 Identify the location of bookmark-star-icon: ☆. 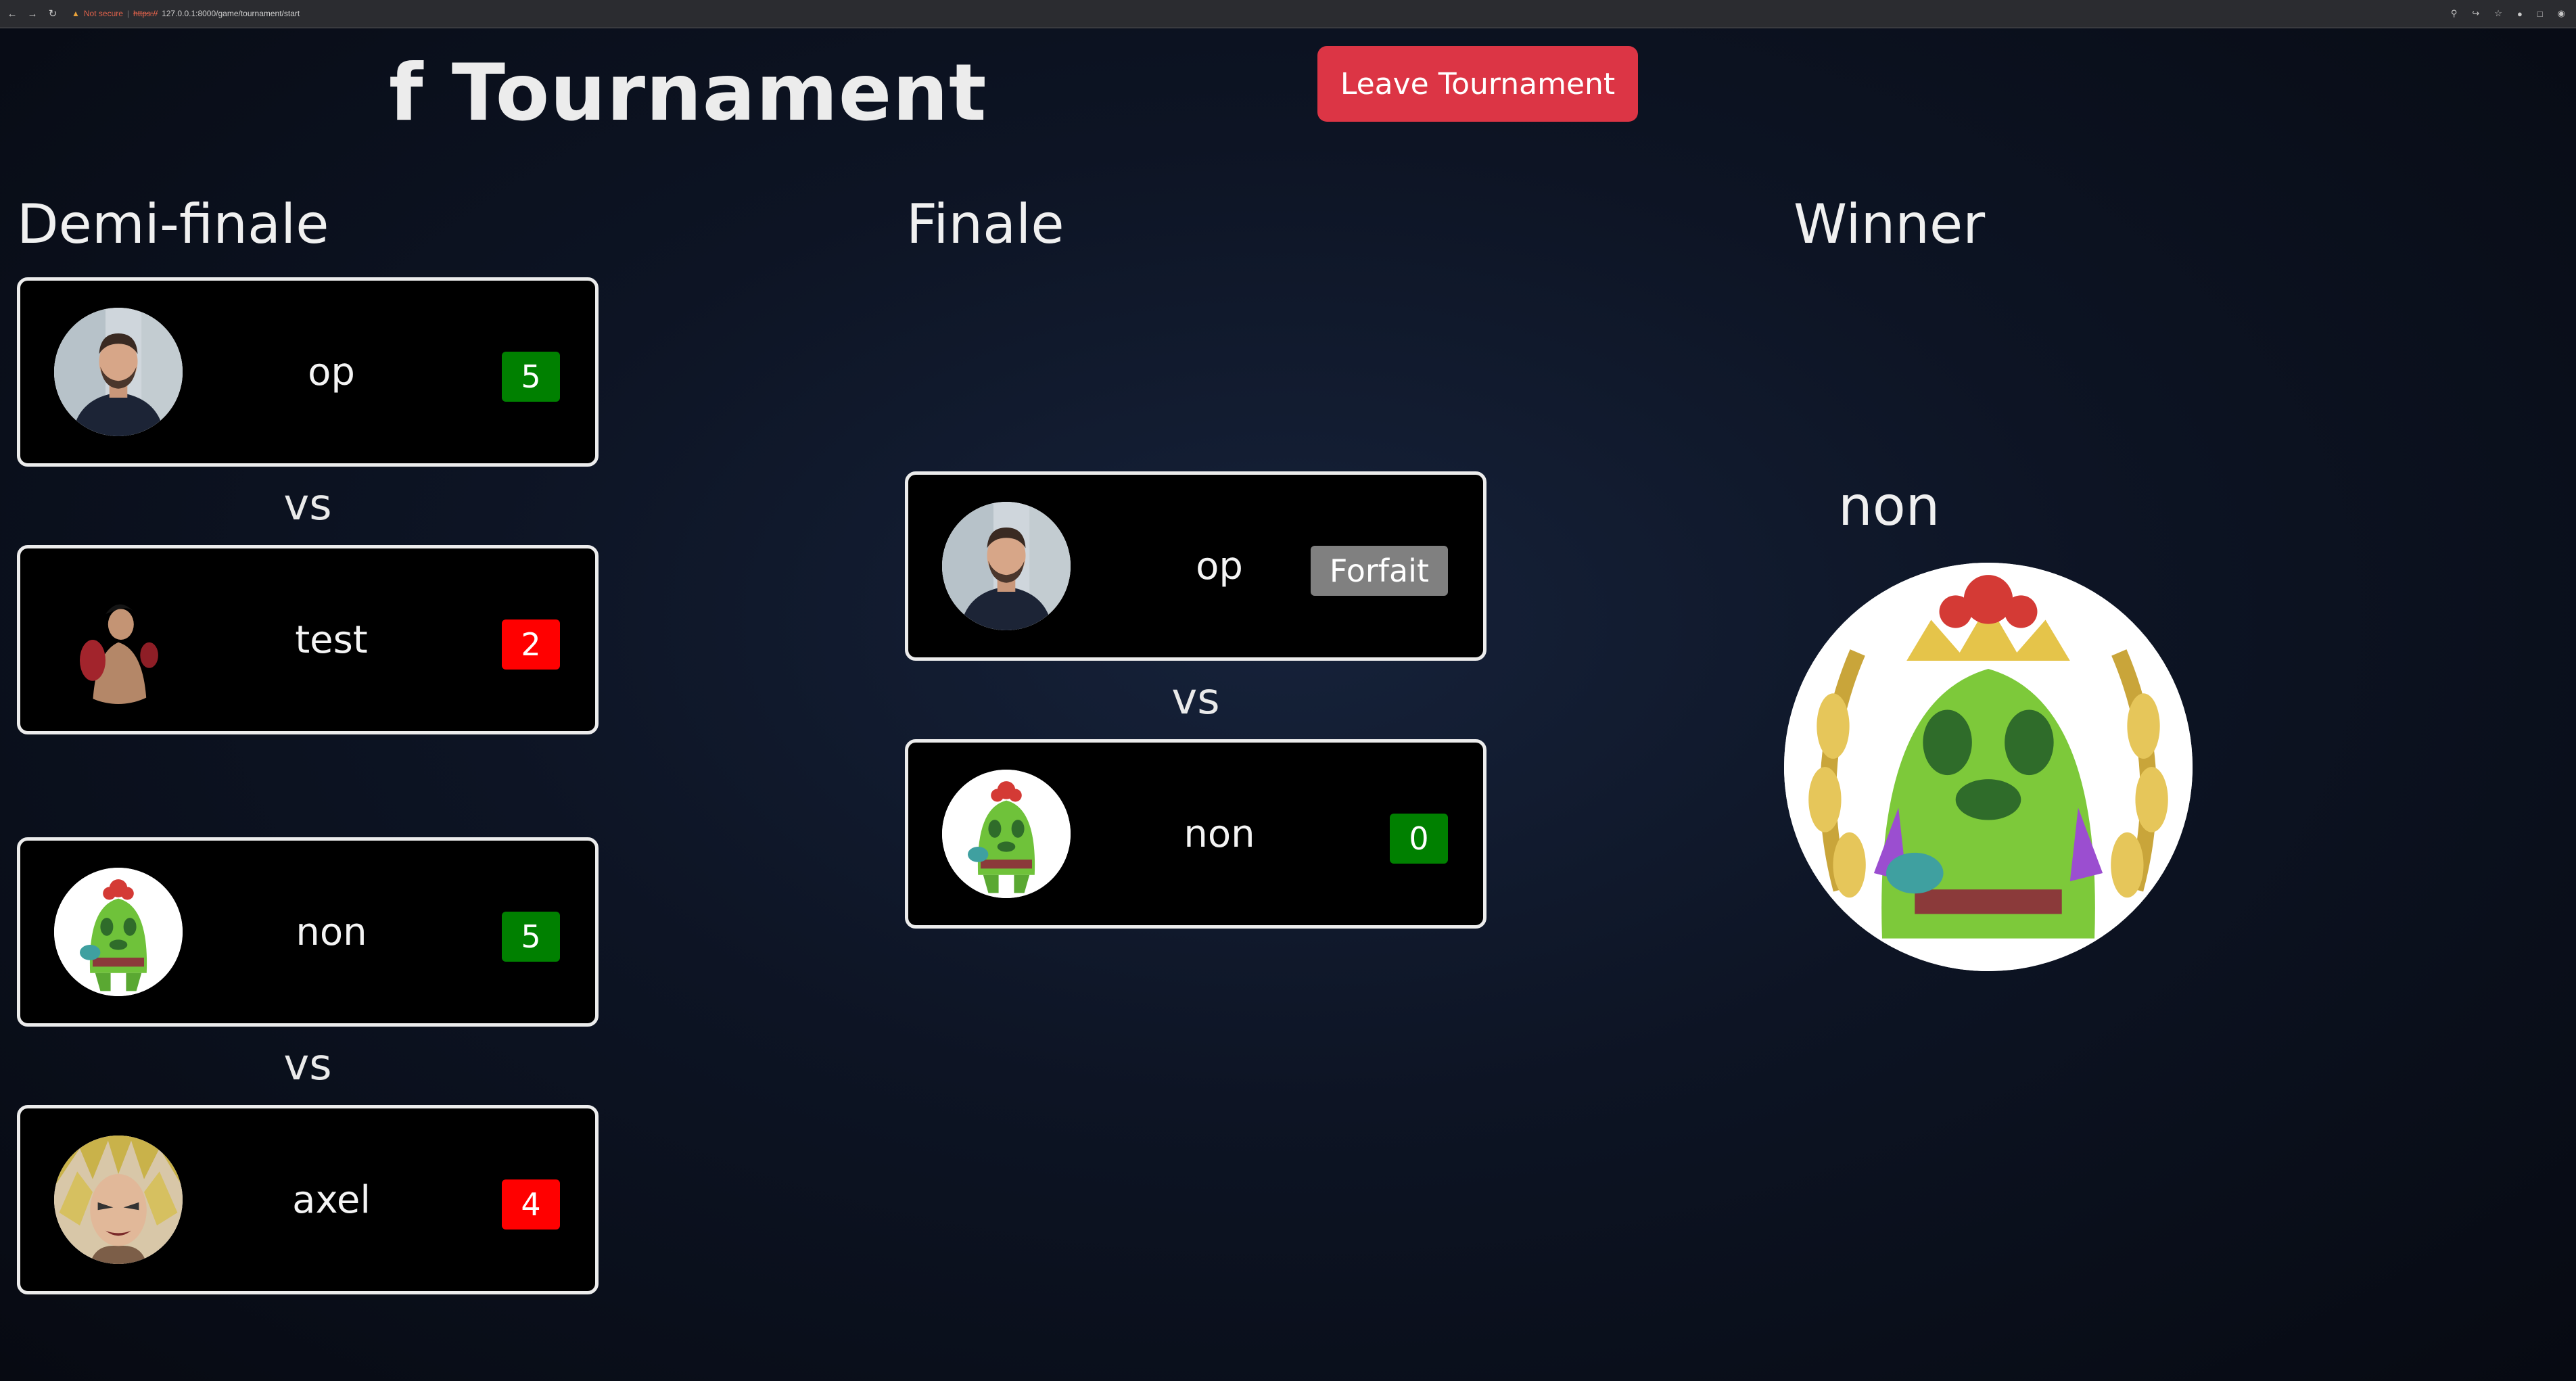
(2498, 13).